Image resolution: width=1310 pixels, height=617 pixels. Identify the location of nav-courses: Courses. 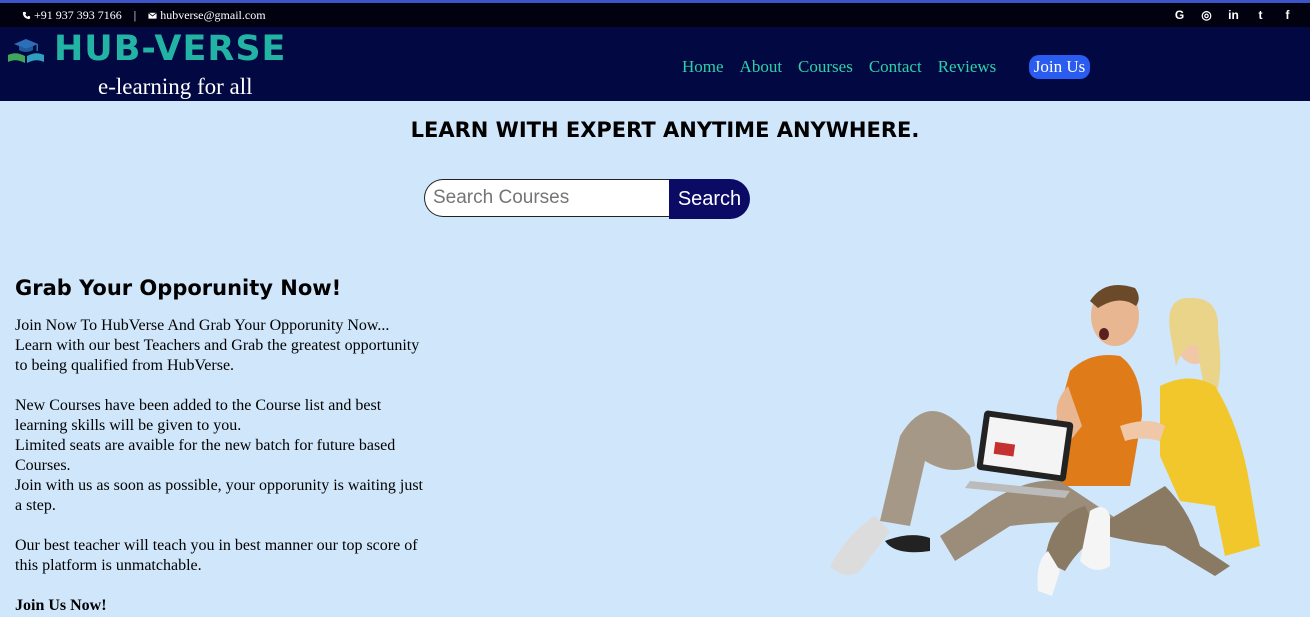
(825, 67).